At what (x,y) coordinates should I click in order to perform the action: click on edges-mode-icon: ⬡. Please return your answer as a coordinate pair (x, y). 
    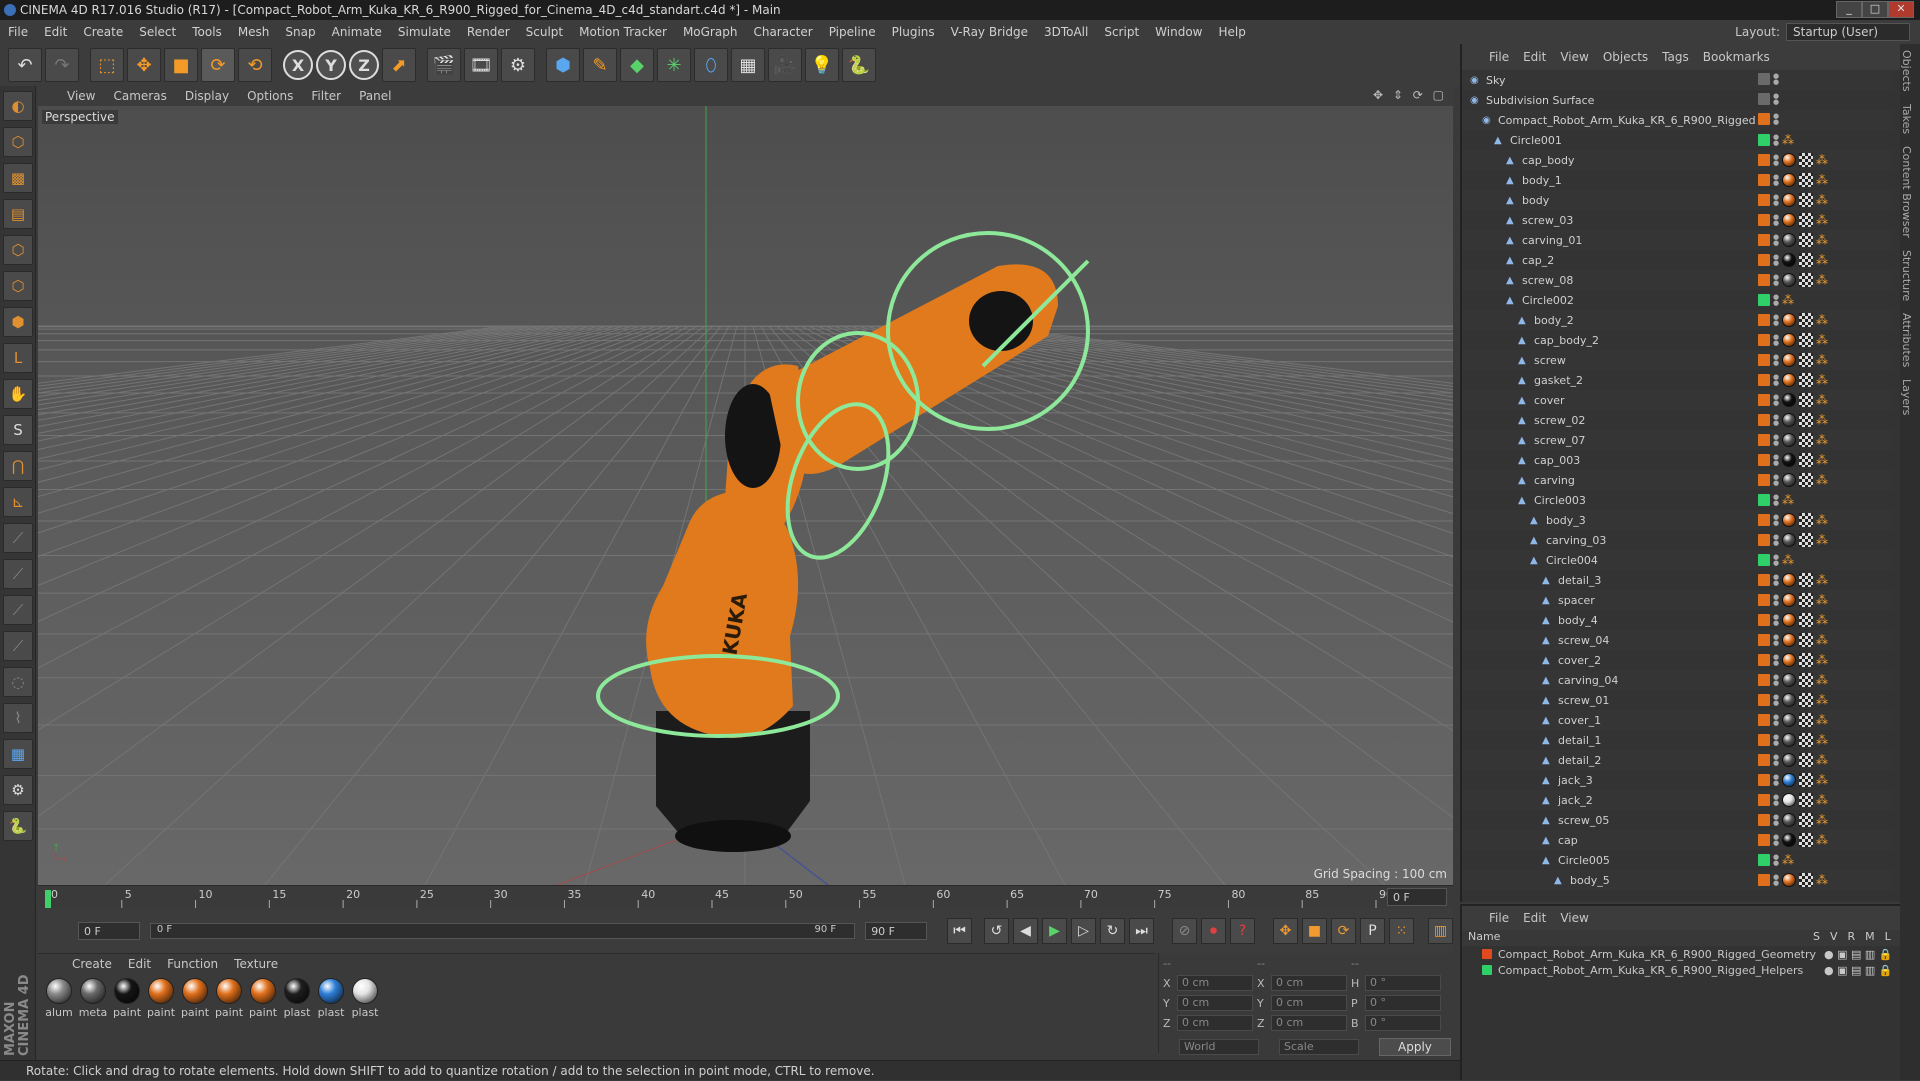
    Looking at the image, I should click on (18, 286).